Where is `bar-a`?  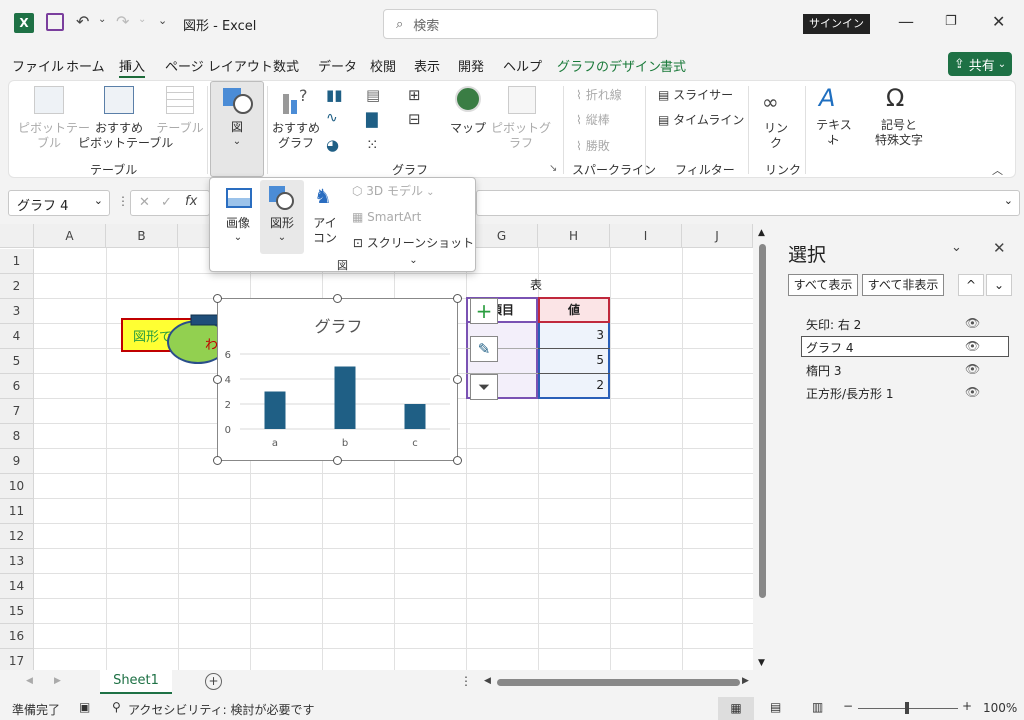
bar-a is located at coordinates (275, 410).